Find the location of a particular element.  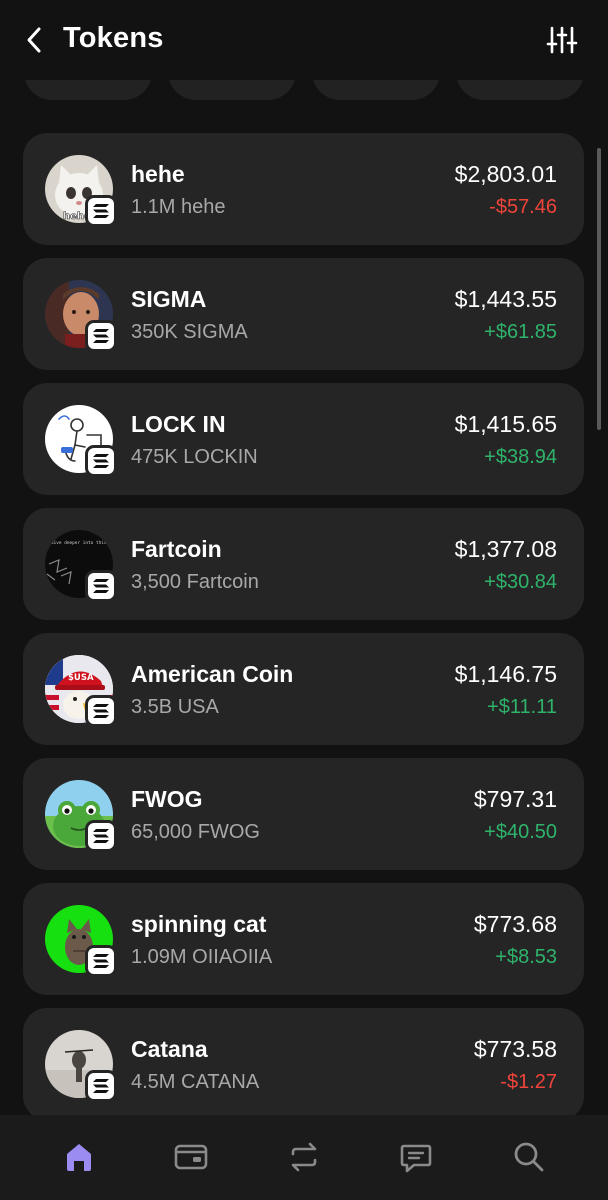

chat-icon is located at coordinates (416, 1158).